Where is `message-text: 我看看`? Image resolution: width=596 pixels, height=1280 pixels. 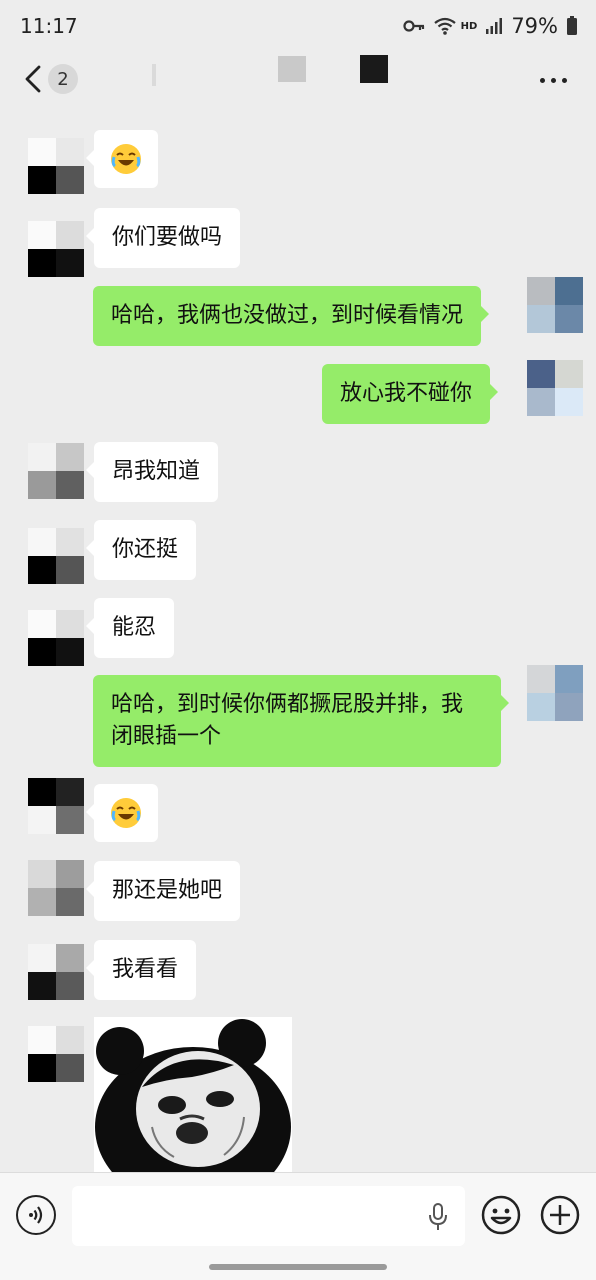 message-text: 我看看 is located at coordinates (145, 969).